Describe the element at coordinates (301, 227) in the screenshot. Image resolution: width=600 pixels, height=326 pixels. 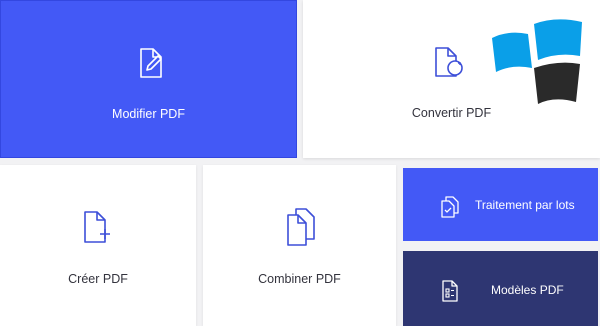
I see `combine-pdf-icon` at that location.